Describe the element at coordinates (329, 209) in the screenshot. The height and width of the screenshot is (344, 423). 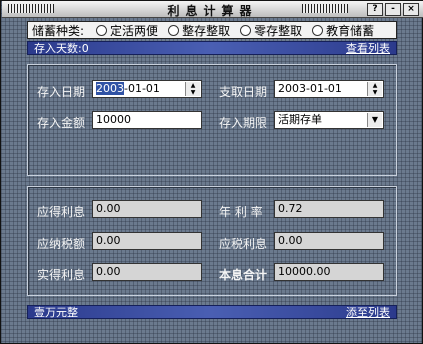
I see `annual-rate-value: 0.72` at that location.